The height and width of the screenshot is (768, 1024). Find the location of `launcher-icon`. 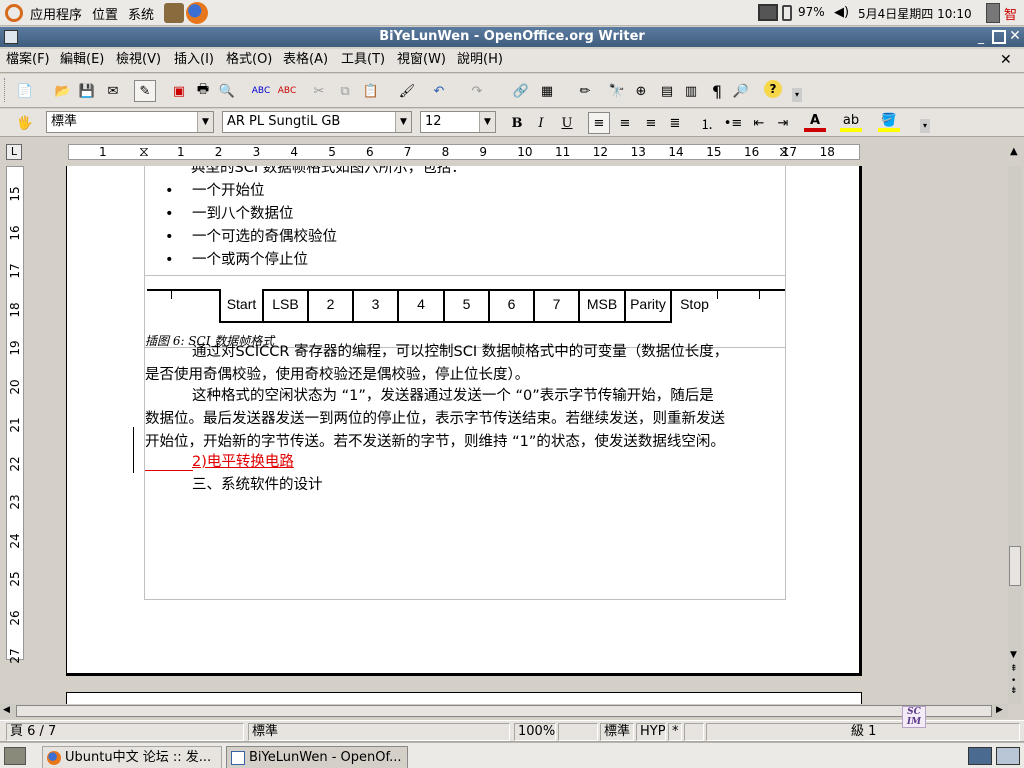

launcher-icon is located at coordinates (174, 13).